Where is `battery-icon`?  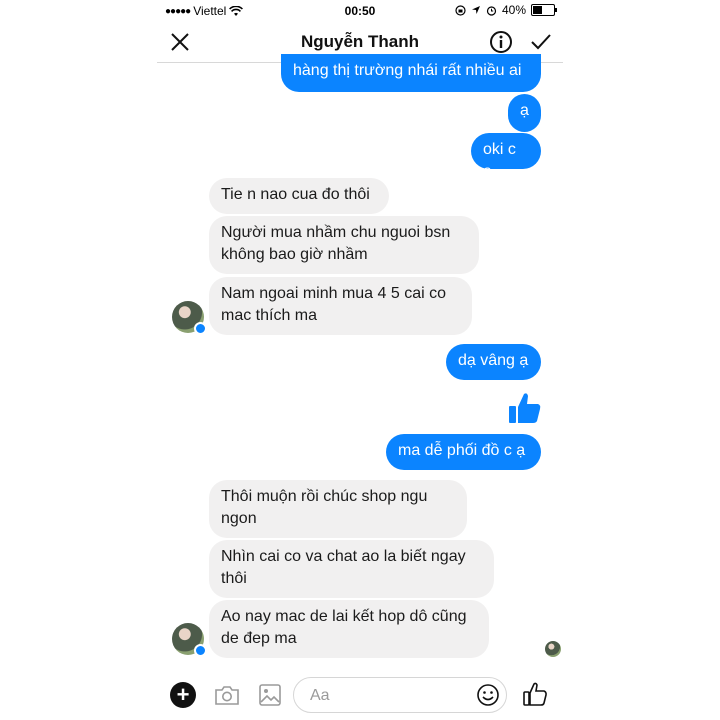
battery-icon is located at coordinates (544, 10).